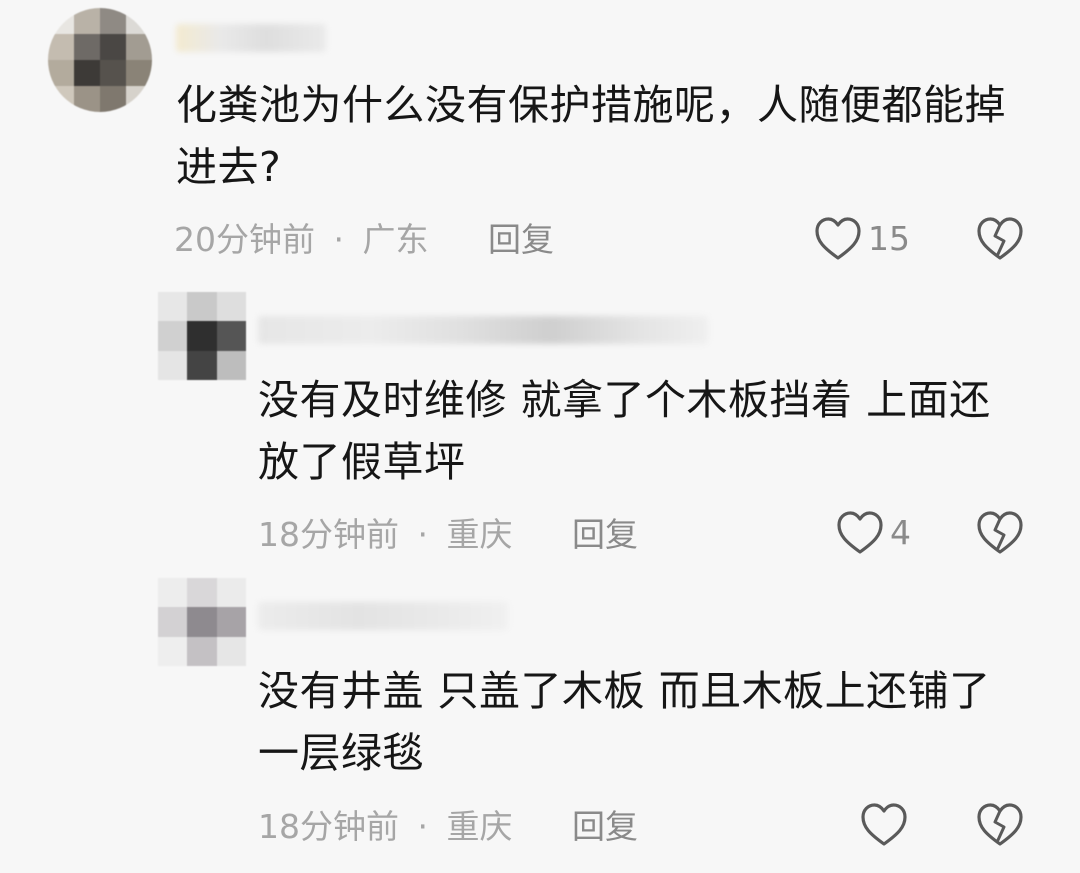 The height and width of the screenshot is (873, 1080). I want to click on comment-time: 20分钟前, so click(244, 239).